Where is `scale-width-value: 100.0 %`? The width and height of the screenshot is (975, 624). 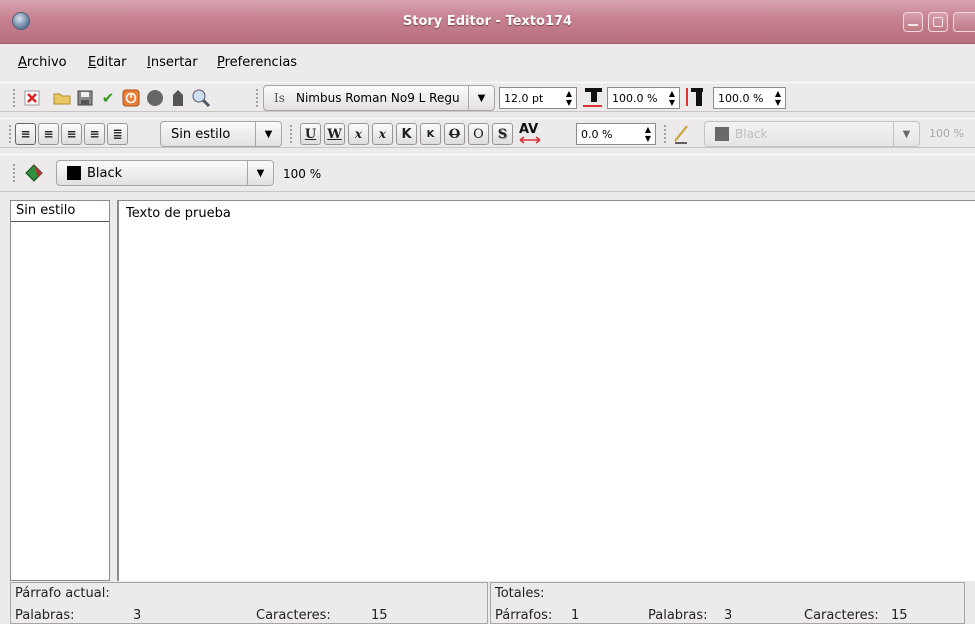 scale-width-value: 100.0 % is located at coordinates (635, 98).